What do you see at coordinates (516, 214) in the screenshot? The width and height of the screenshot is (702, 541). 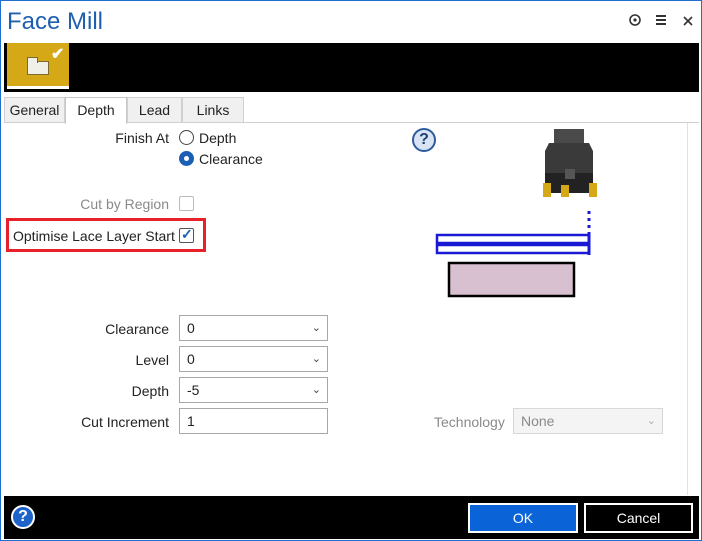 I see `face-mill-illustration` at bounding box center [516, 214].